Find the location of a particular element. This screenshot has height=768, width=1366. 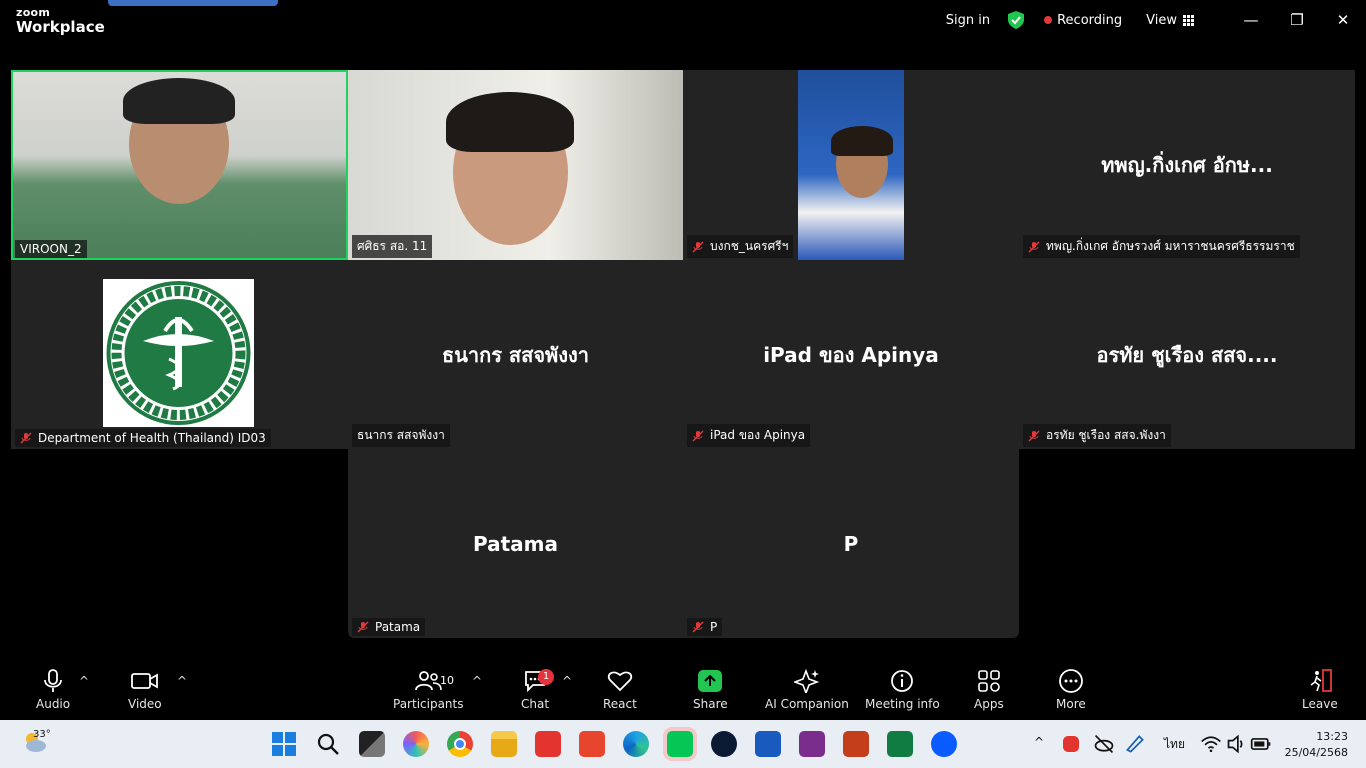

pdf-editor-icon is located at coordinates (812, 744).